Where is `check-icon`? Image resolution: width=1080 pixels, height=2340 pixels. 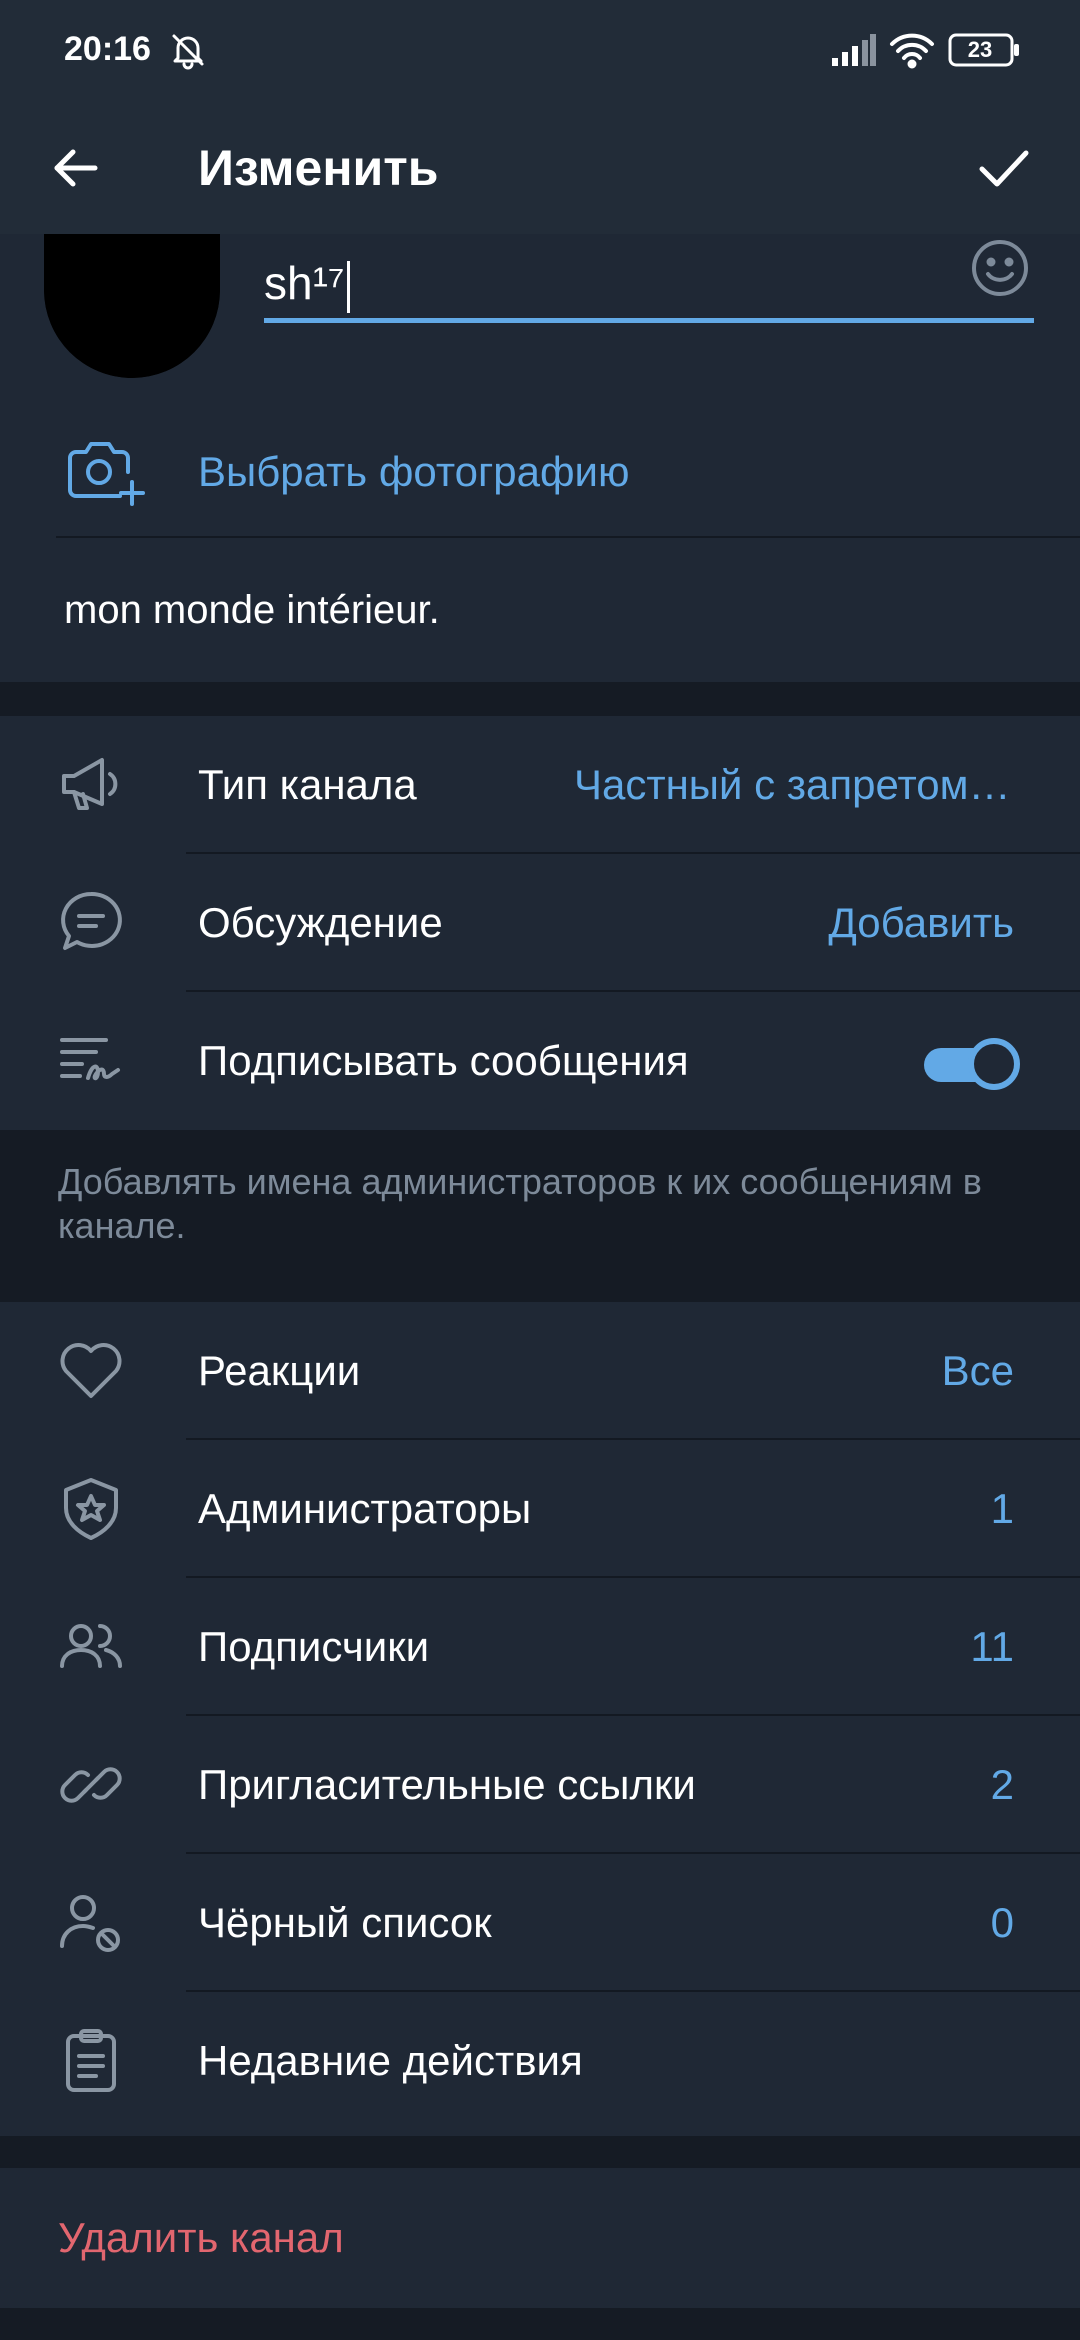 check-icon is located at coordinates (1004, 168).